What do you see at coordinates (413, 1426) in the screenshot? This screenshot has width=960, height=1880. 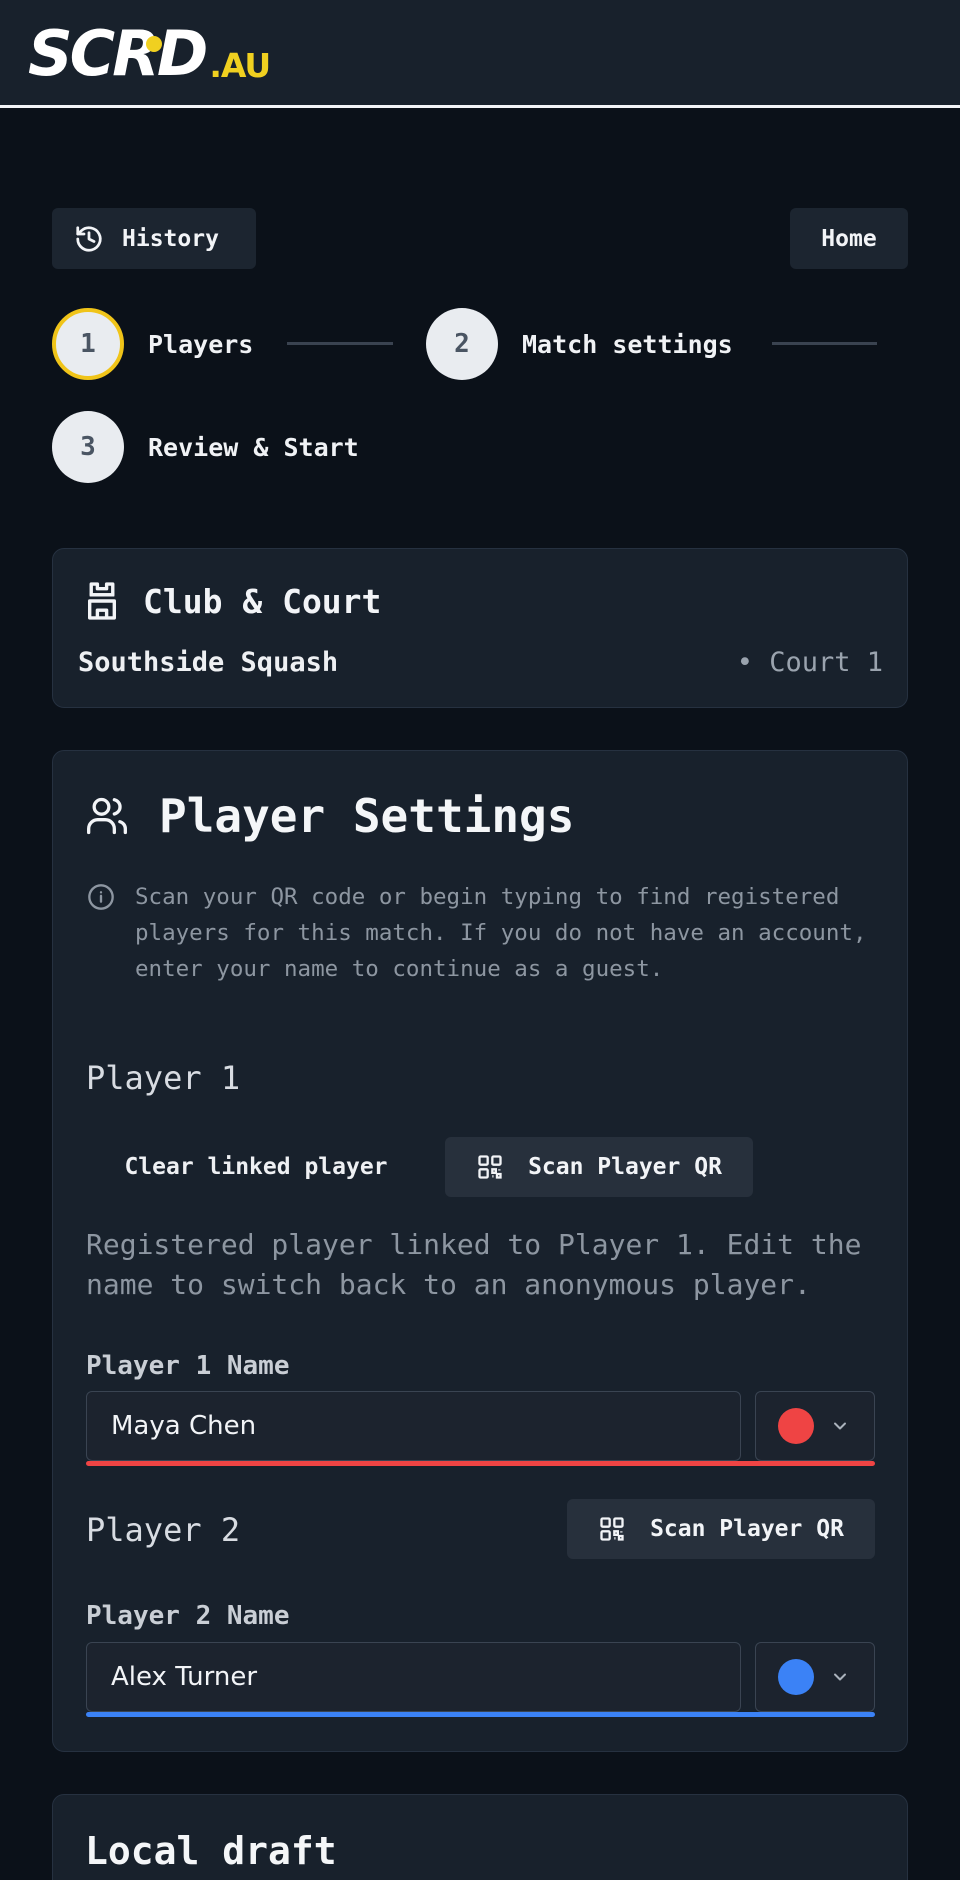 I see `player1-name-input` at bounding box center [413, 1426].